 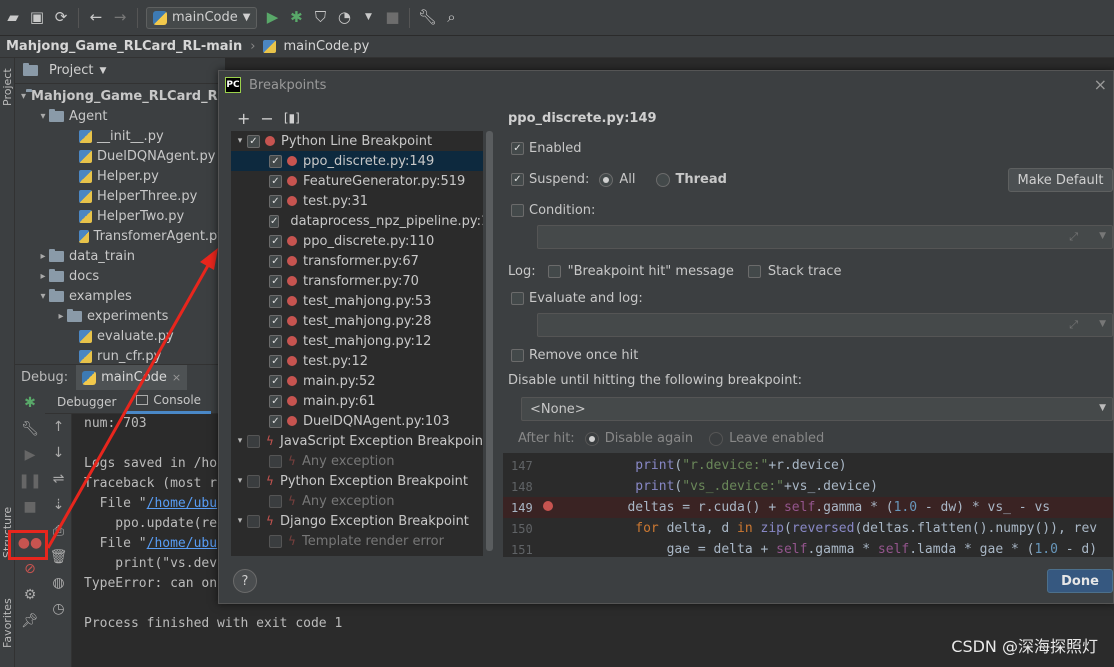 What do you see at coordinates (671, 438) in the screenshot?
I see `after-hit-row: After hit: Disable again Leave enabled` at bounding box center [671, 438].